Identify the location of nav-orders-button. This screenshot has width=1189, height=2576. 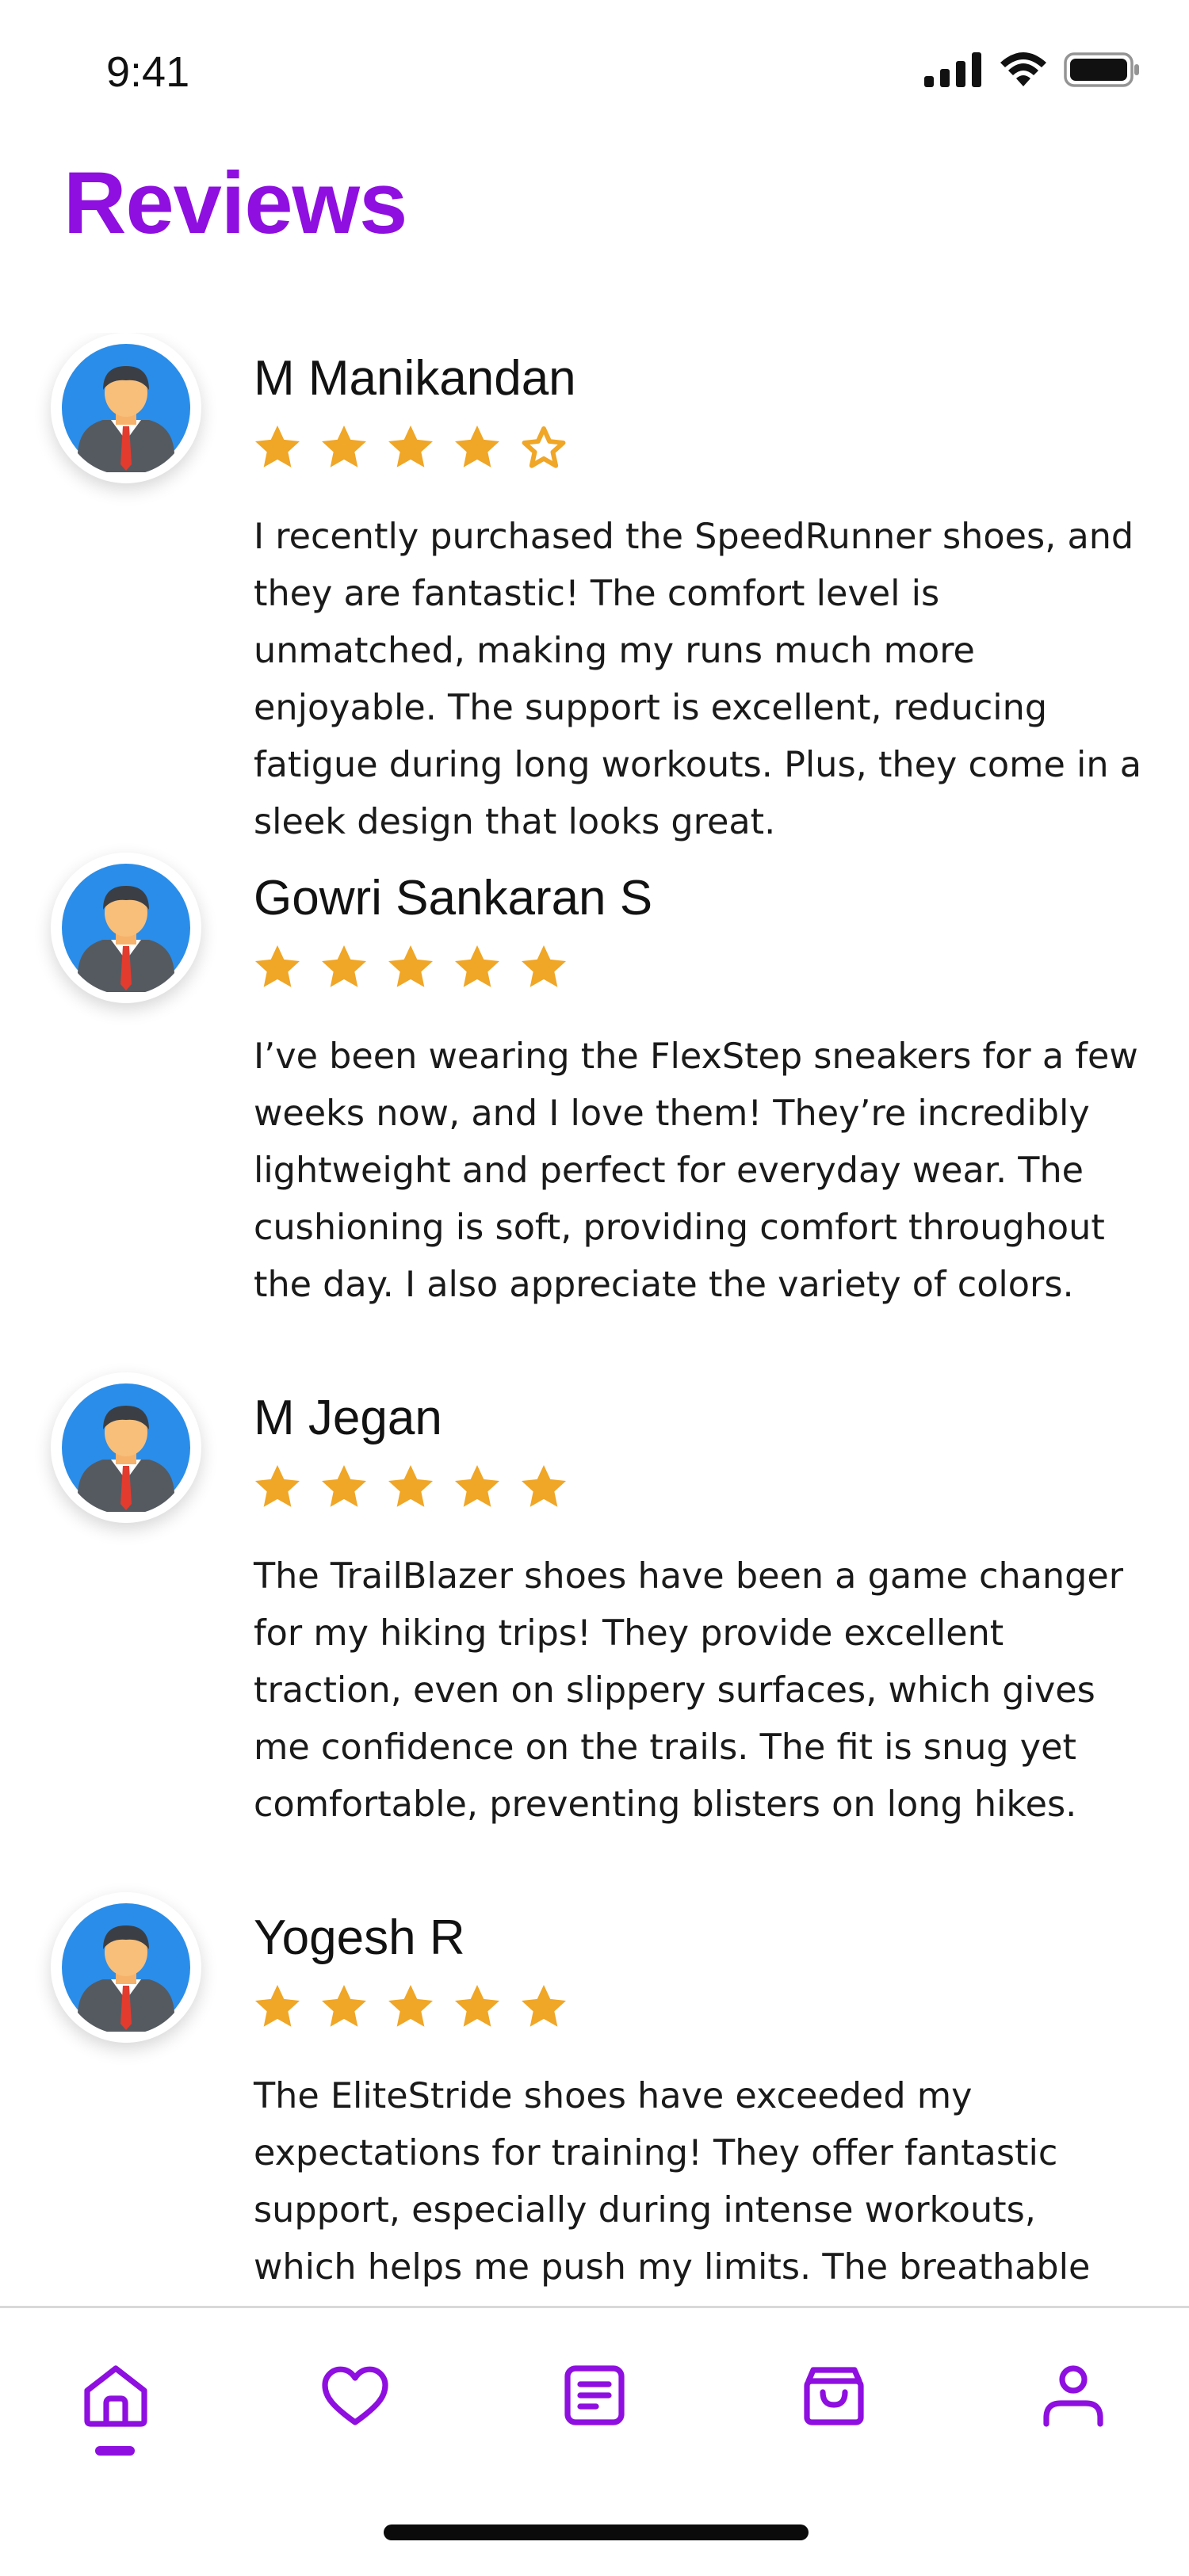
(594, 2395).